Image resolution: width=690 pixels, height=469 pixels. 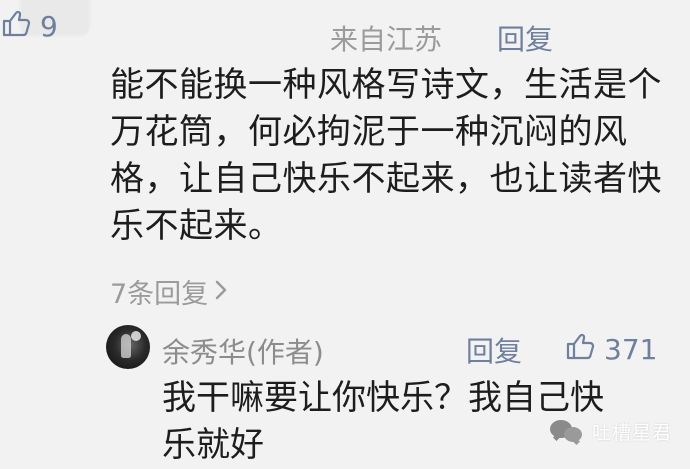 What do you see at coordinates (566, 431) in the screenshot?
I see `wechat-bubbles-icon` at bounding box center [566, 431].